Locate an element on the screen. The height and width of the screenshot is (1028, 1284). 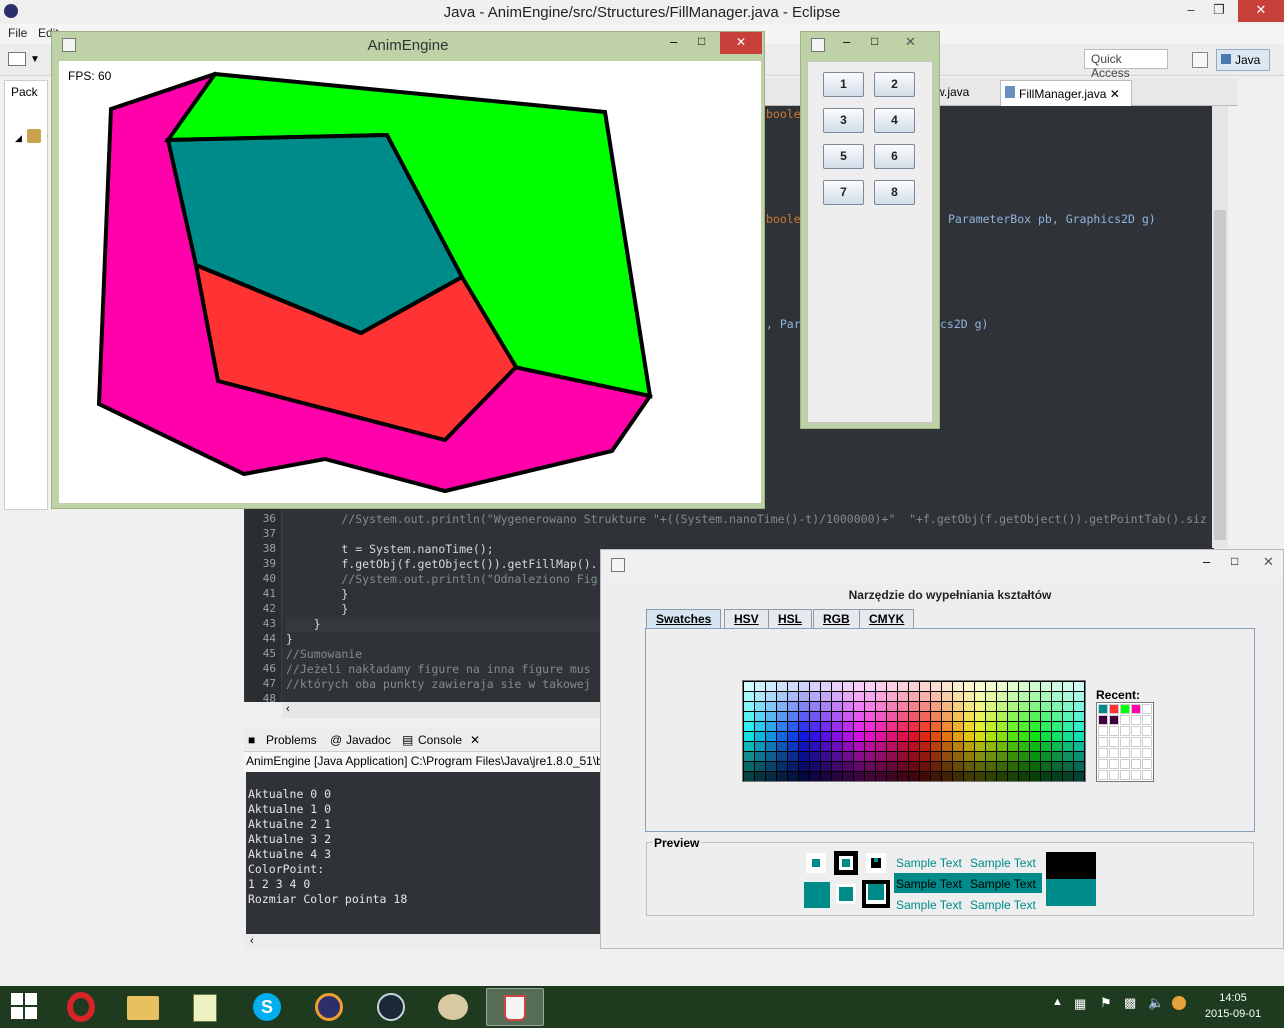
menu-file: File is located at coordinates (17, 33).